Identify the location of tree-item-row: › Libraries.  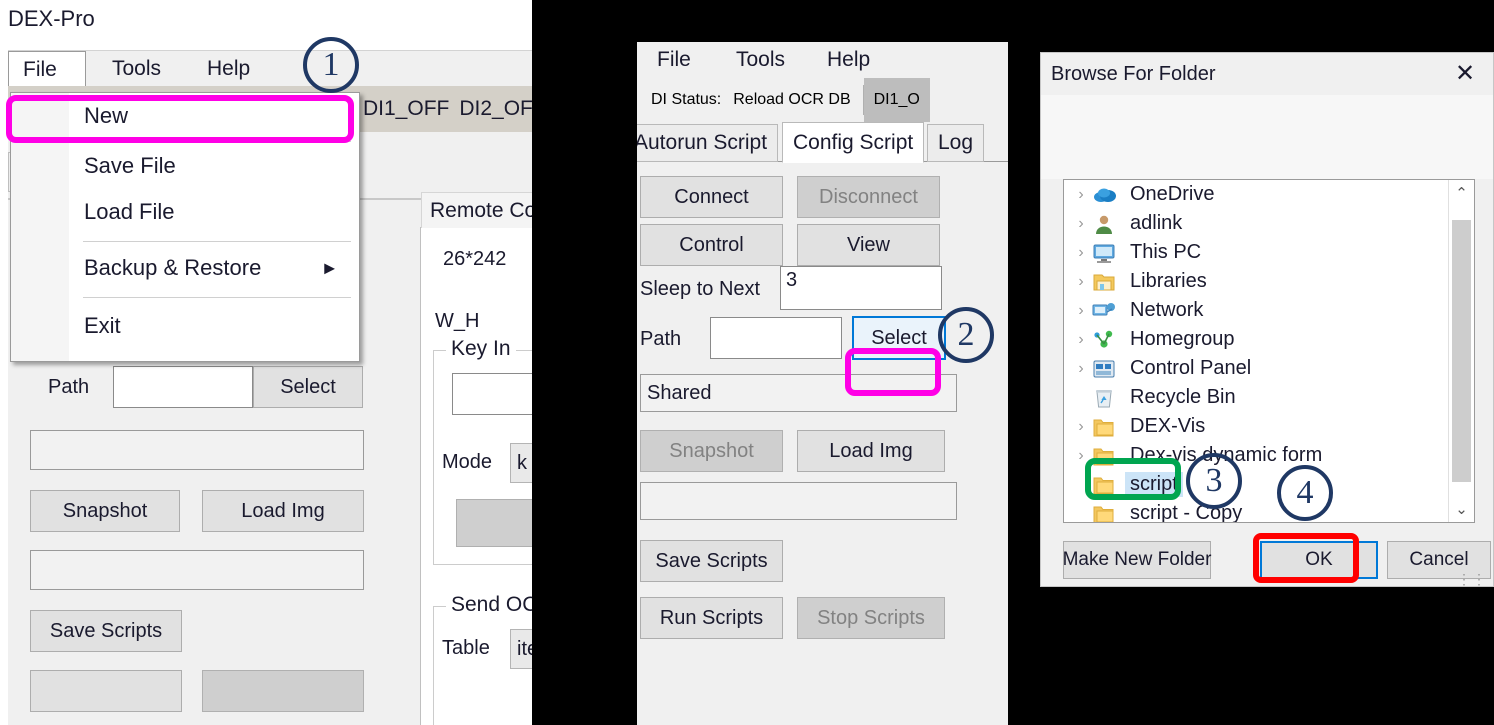
(1269, 281).